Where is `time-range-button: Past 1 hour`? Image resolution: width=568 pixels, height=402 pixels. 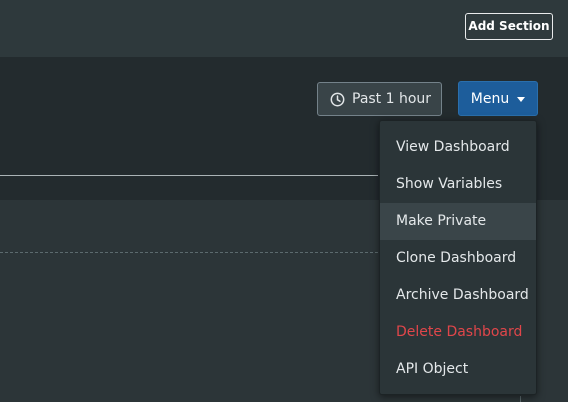
time-range-button: Past 1 hour is located at coordinates (379, 99).